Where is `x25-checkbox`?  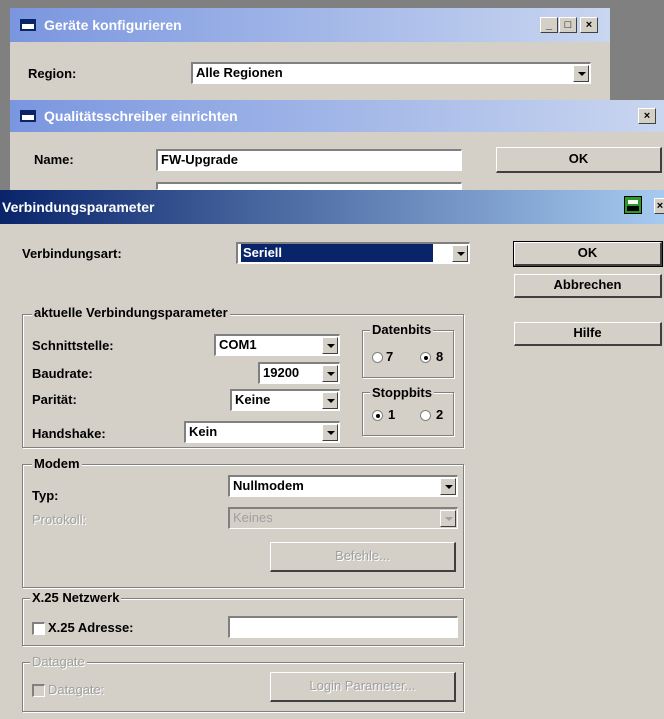
x25-checkbox is located at coordinates (38, 628).